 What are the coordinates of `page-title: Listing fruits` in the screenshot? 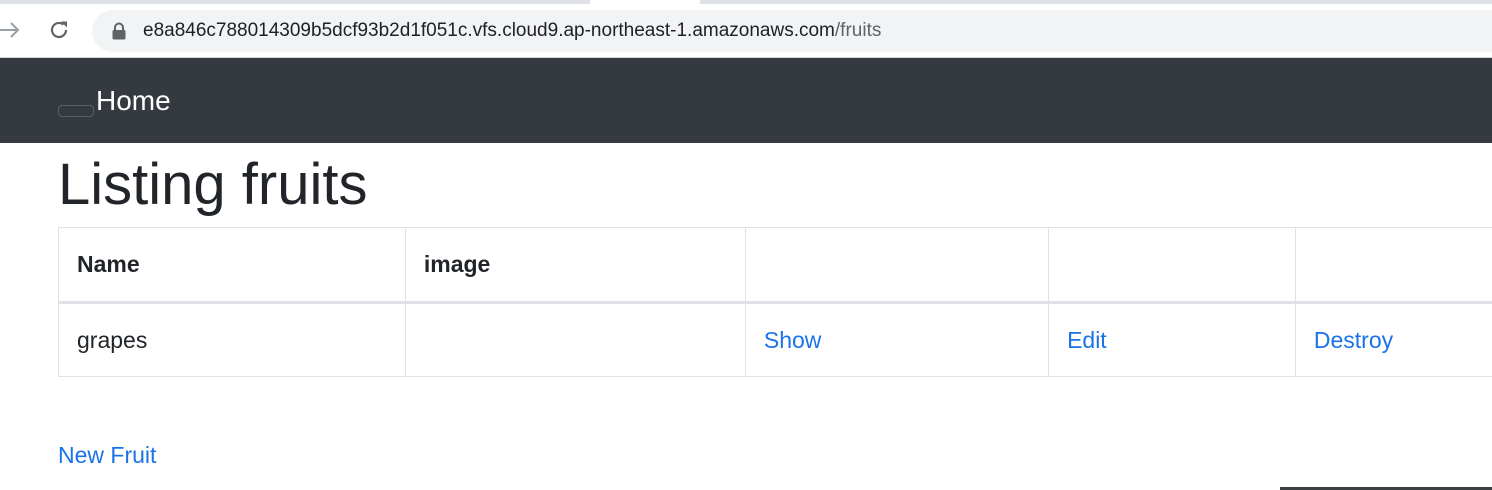 It's located at (213, 184).